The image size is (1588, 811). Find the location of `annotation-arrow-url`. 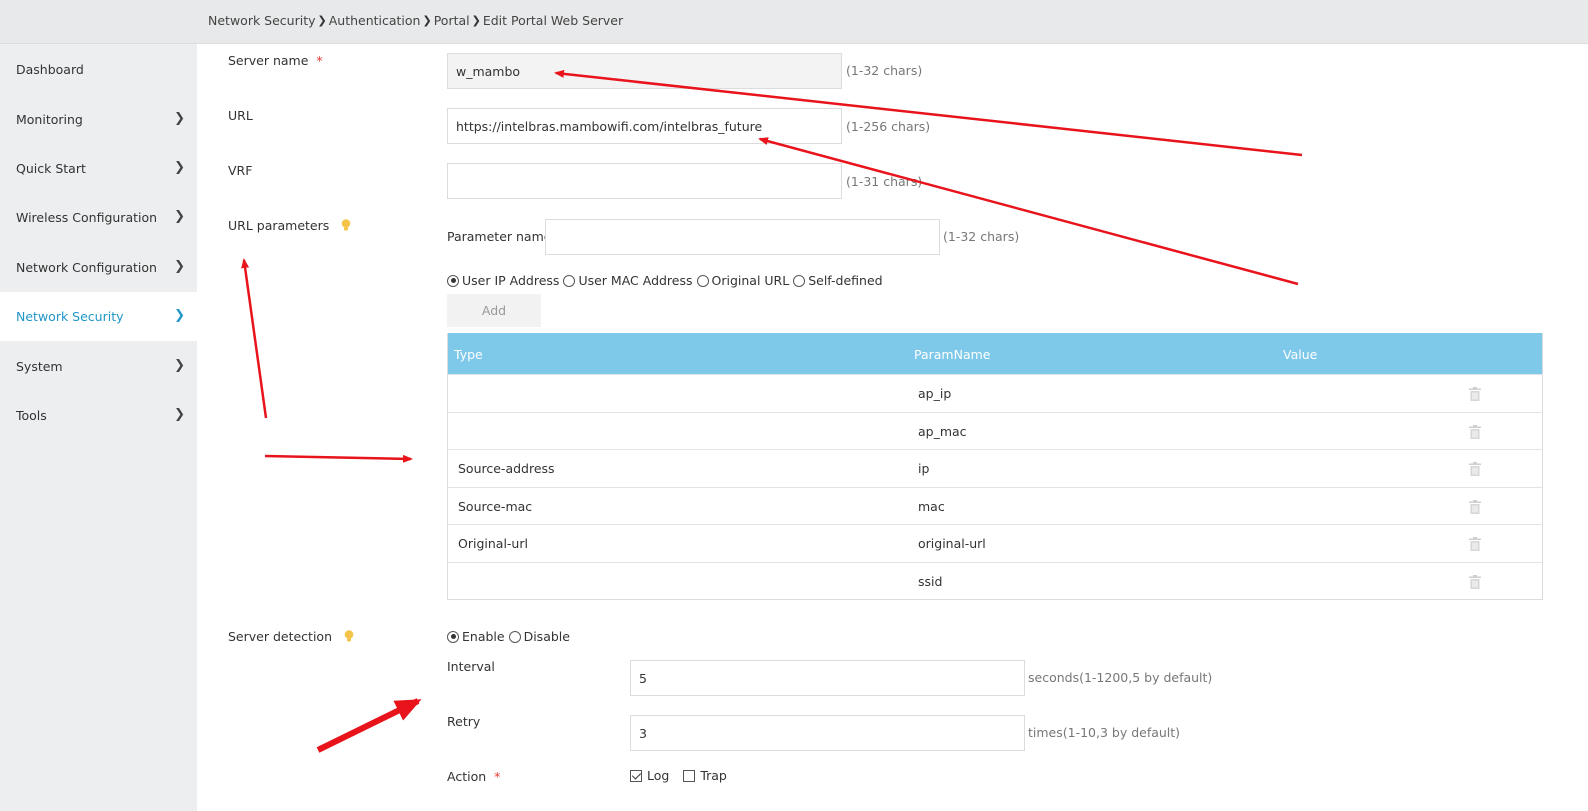

annotation-arrow-url is located at coordinates (1028, 211).